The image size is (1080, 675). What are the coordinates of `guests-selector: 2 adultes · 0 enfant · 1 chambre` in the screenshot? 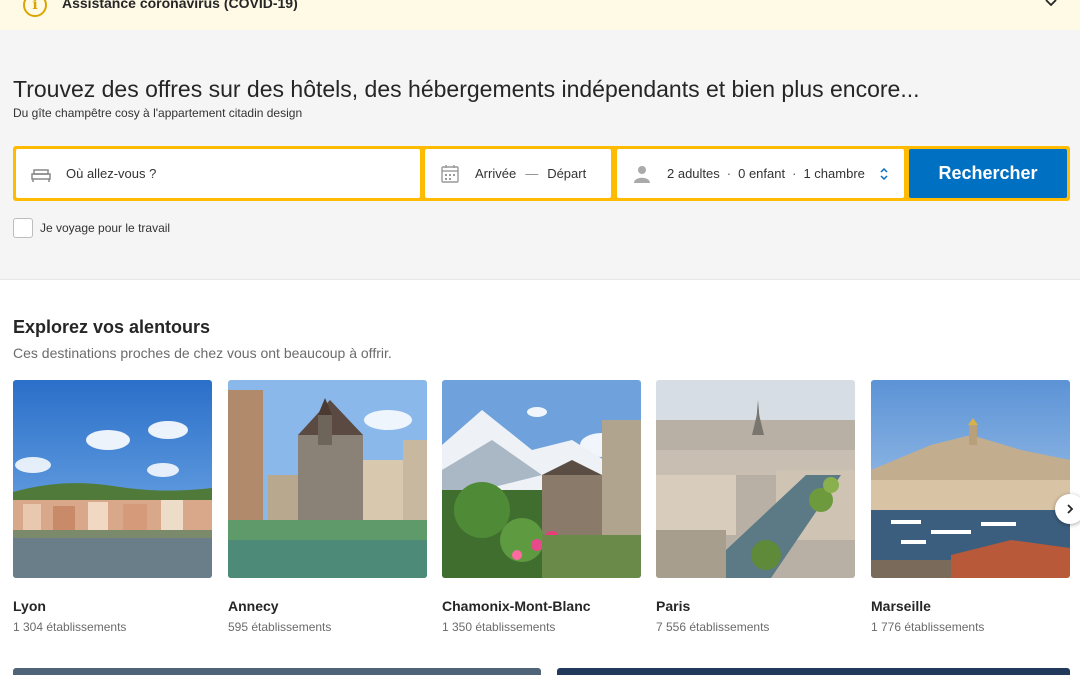 It's located at (760, 173).